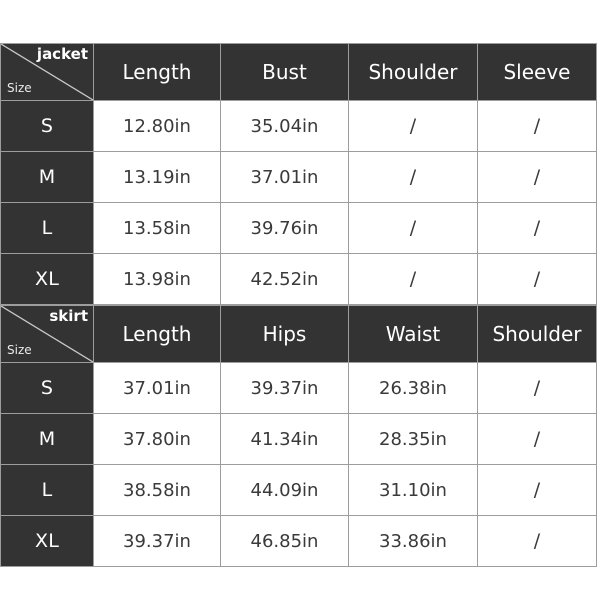  Describe the element at coordinates (284, 541) in the screenshot. I see `cell-value: 46.85in` at that location.